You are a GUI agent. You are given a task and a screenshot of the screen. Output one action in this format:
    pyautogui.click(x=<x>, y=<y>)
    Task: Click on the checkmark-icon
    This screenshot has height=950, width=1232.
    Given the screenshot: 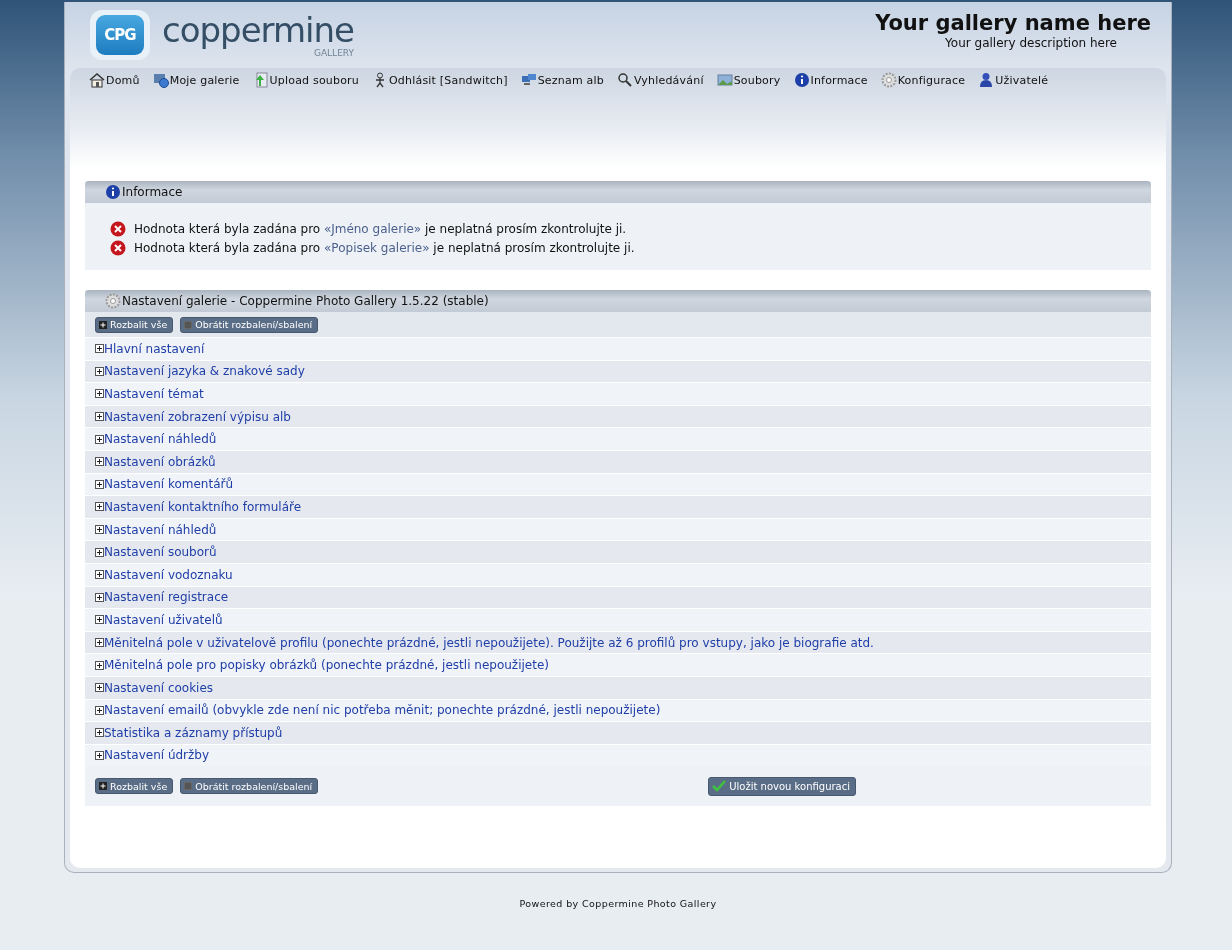 What is the action you would take?
    pyautogui.click(x=719, y=786)
    